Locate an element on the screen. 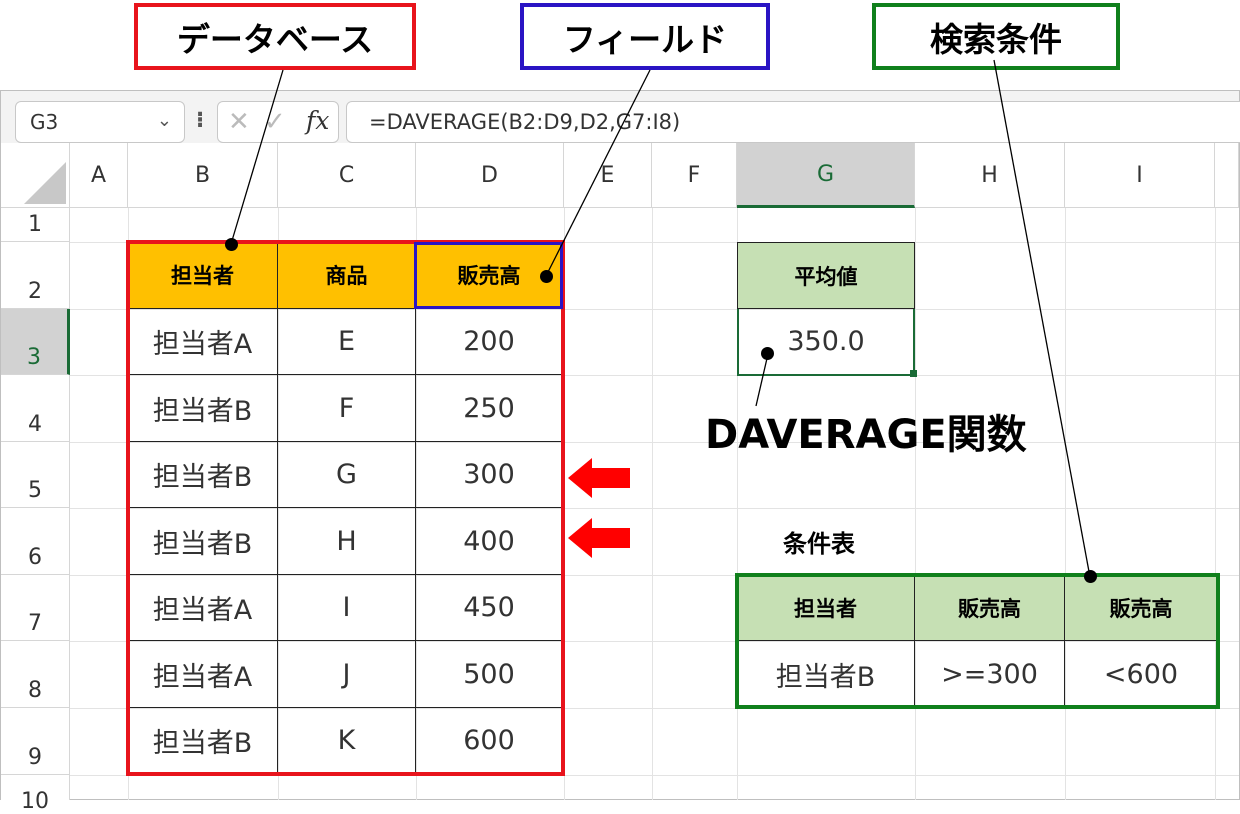 This screenshot has width=1240, height=814. cancel-icon: ✕ is located at coordinates (239, 122).